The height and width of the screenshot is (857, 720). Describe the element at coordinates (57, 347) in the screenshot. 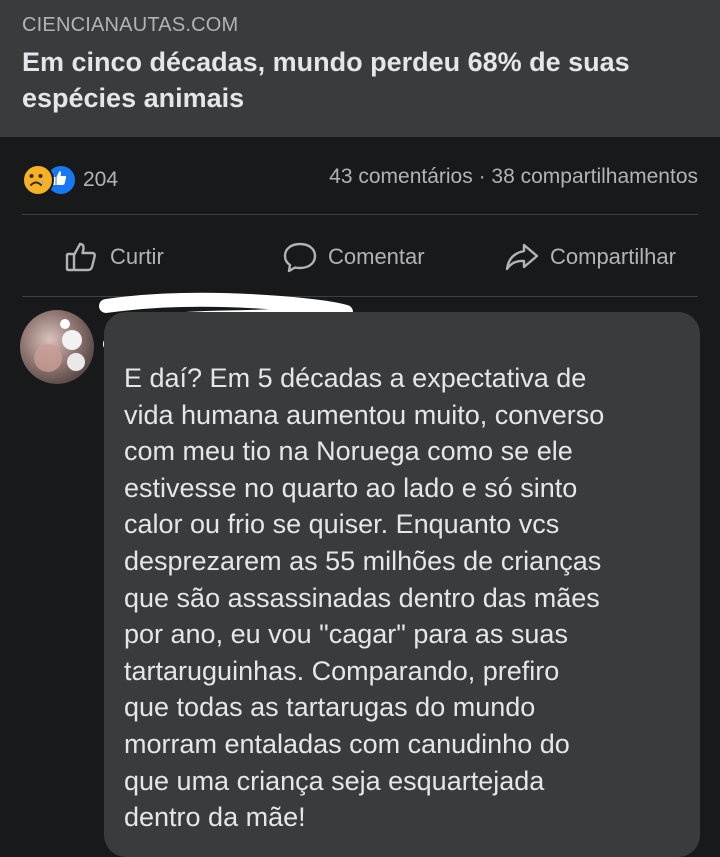

I see `avatar` at that location.